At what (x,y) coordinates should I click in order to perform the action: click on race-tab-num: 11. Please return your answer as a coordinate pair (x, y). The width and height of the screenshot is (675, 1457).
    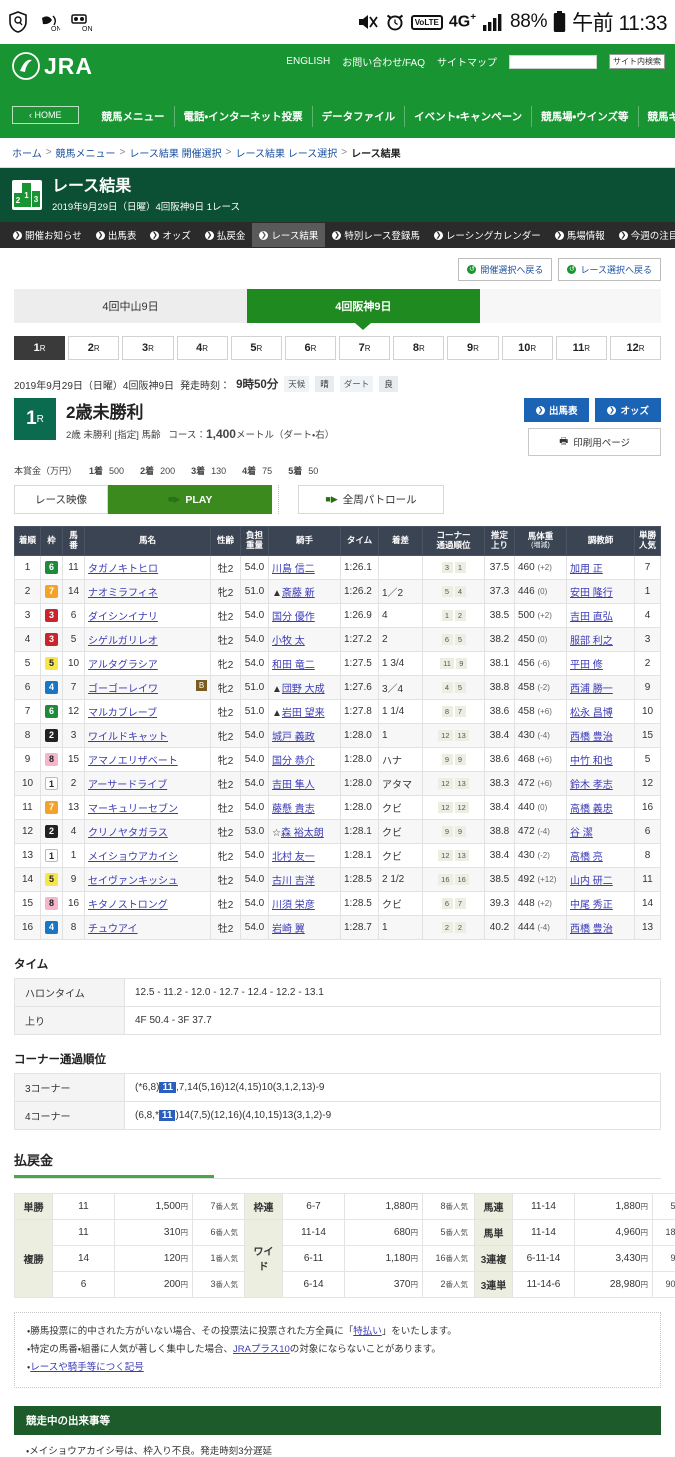
    Looking at the image, I should click on (579, 348).